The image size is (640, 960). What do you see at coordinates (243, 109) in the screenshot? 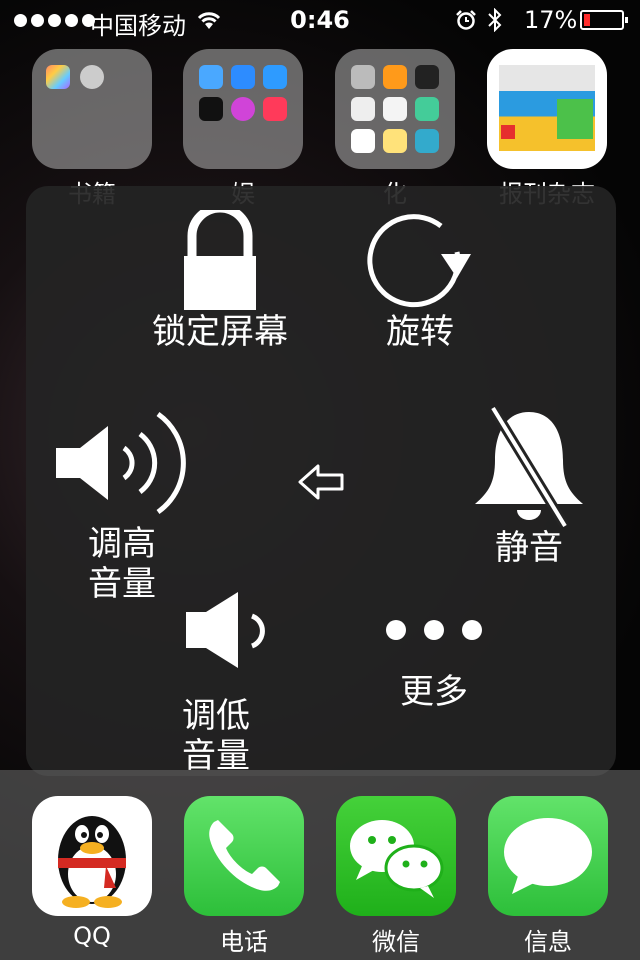
I see `folder-entertainment` at bounding box center [243, 109].